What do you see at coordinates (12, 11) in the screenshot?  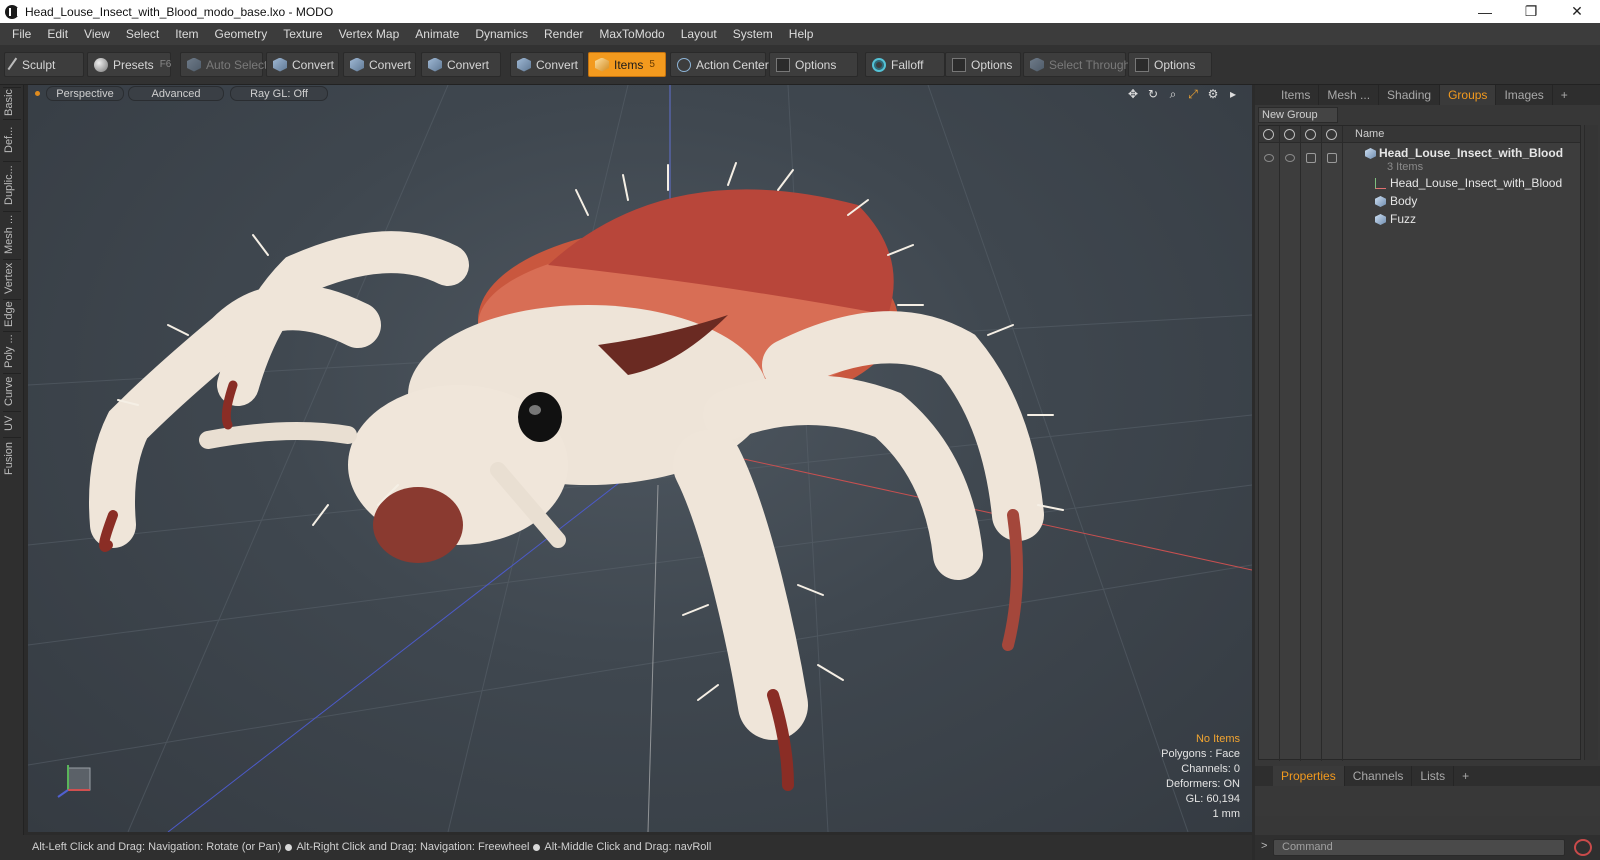 I see `modo-app-icon` at bounding box center [12, 11].